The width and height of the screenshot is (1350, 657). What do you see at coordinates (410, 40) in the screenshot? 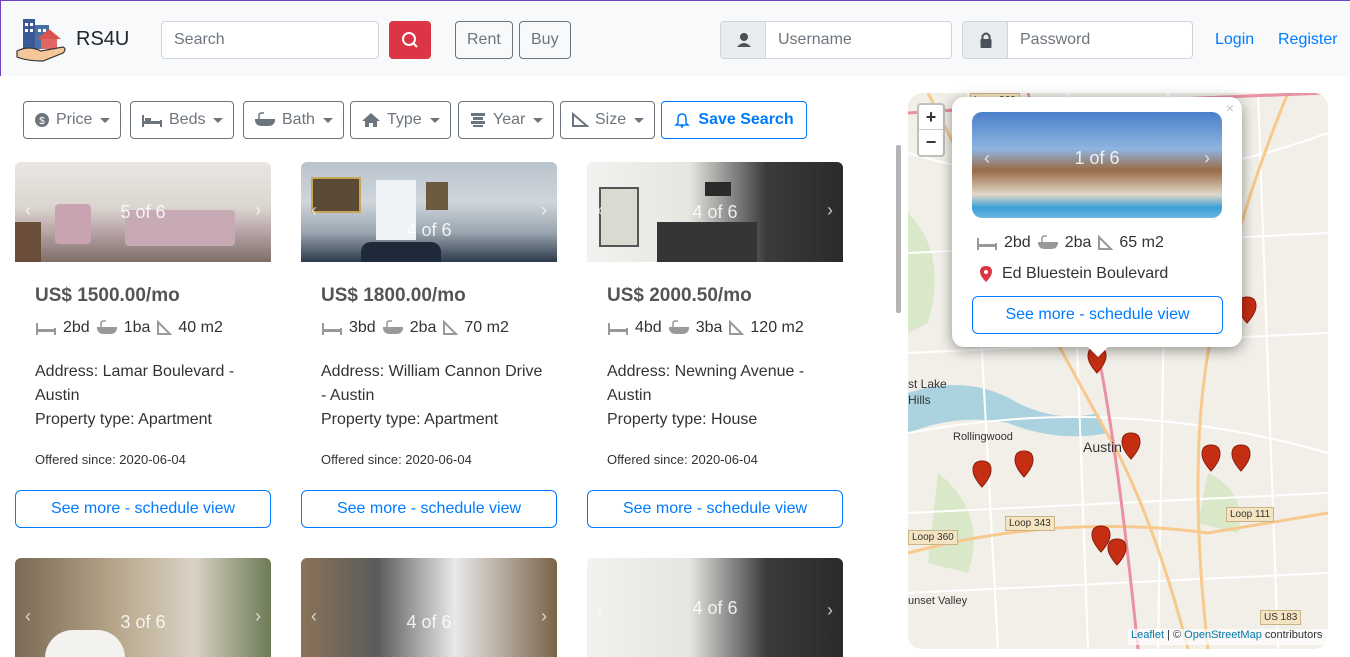
I see `search-button` at bounding box center [410, 40].